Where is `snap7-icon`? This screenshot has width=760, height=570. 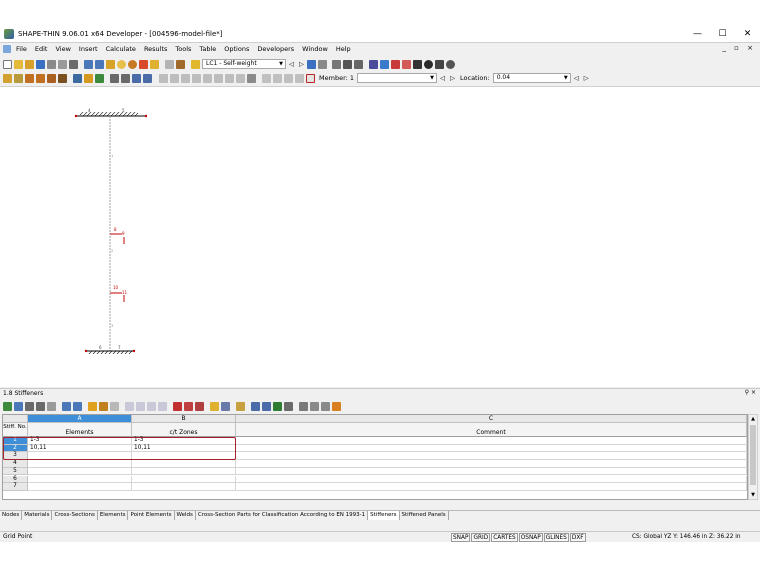
snap7-icon is located at coordinates (229, 78).